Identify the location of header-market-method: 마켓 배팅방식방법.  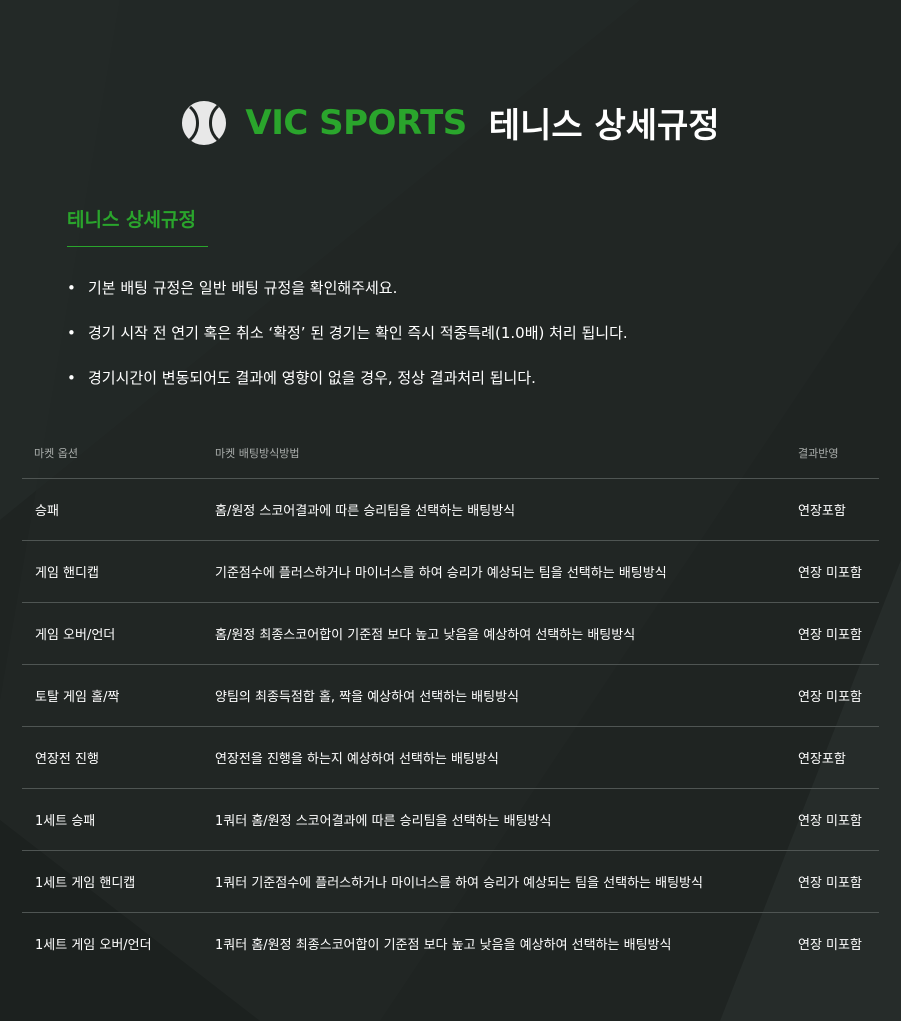
(257, 453).